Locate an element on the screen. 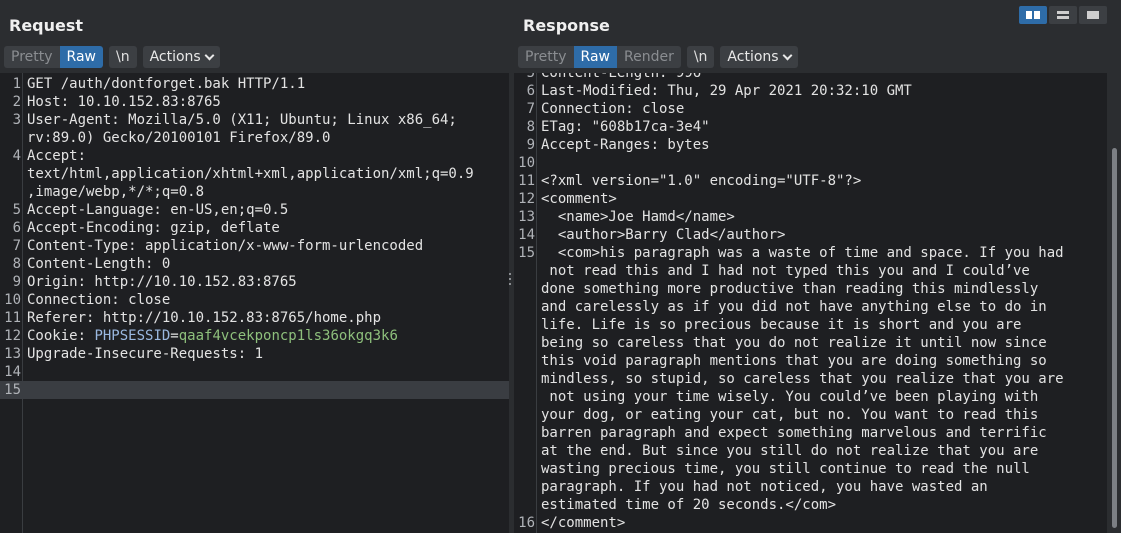 The image size is (1121, 533). response-pretty-tab: Pretty is located at coordinates (546, 57).